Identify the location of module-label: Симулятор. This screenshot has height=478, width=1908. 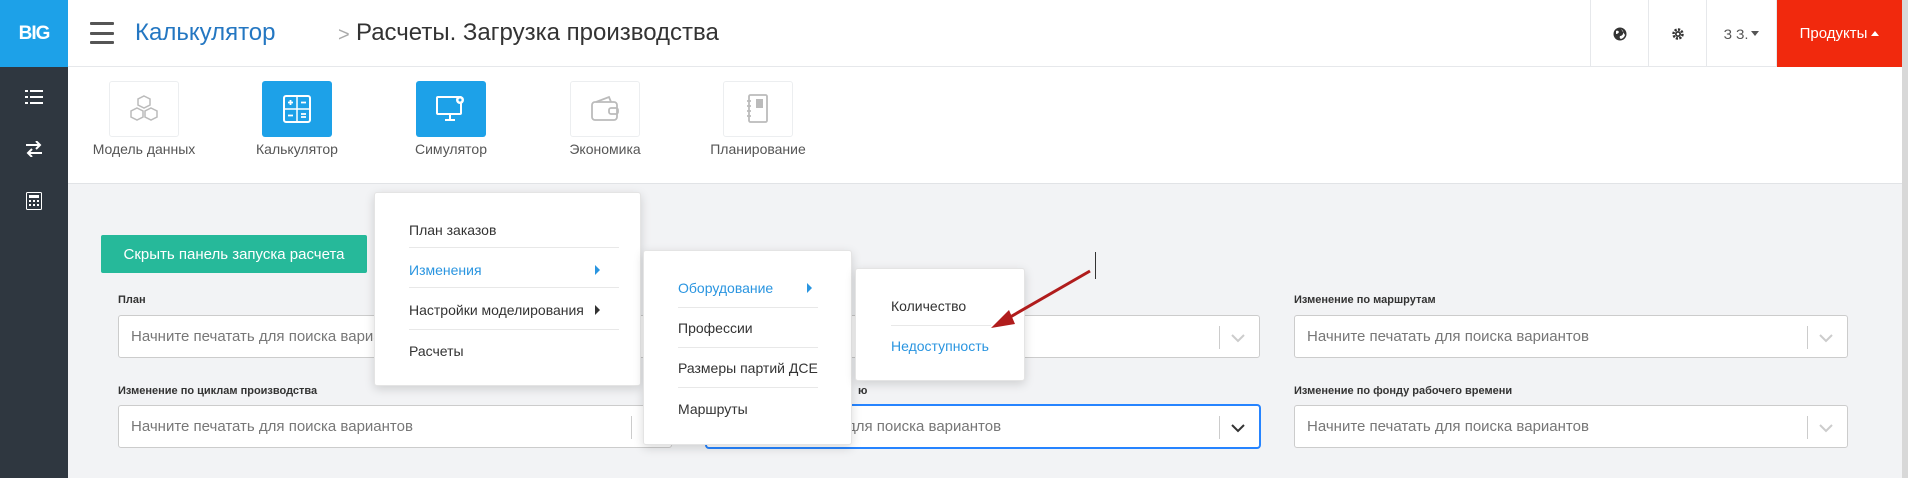
(451, 149).